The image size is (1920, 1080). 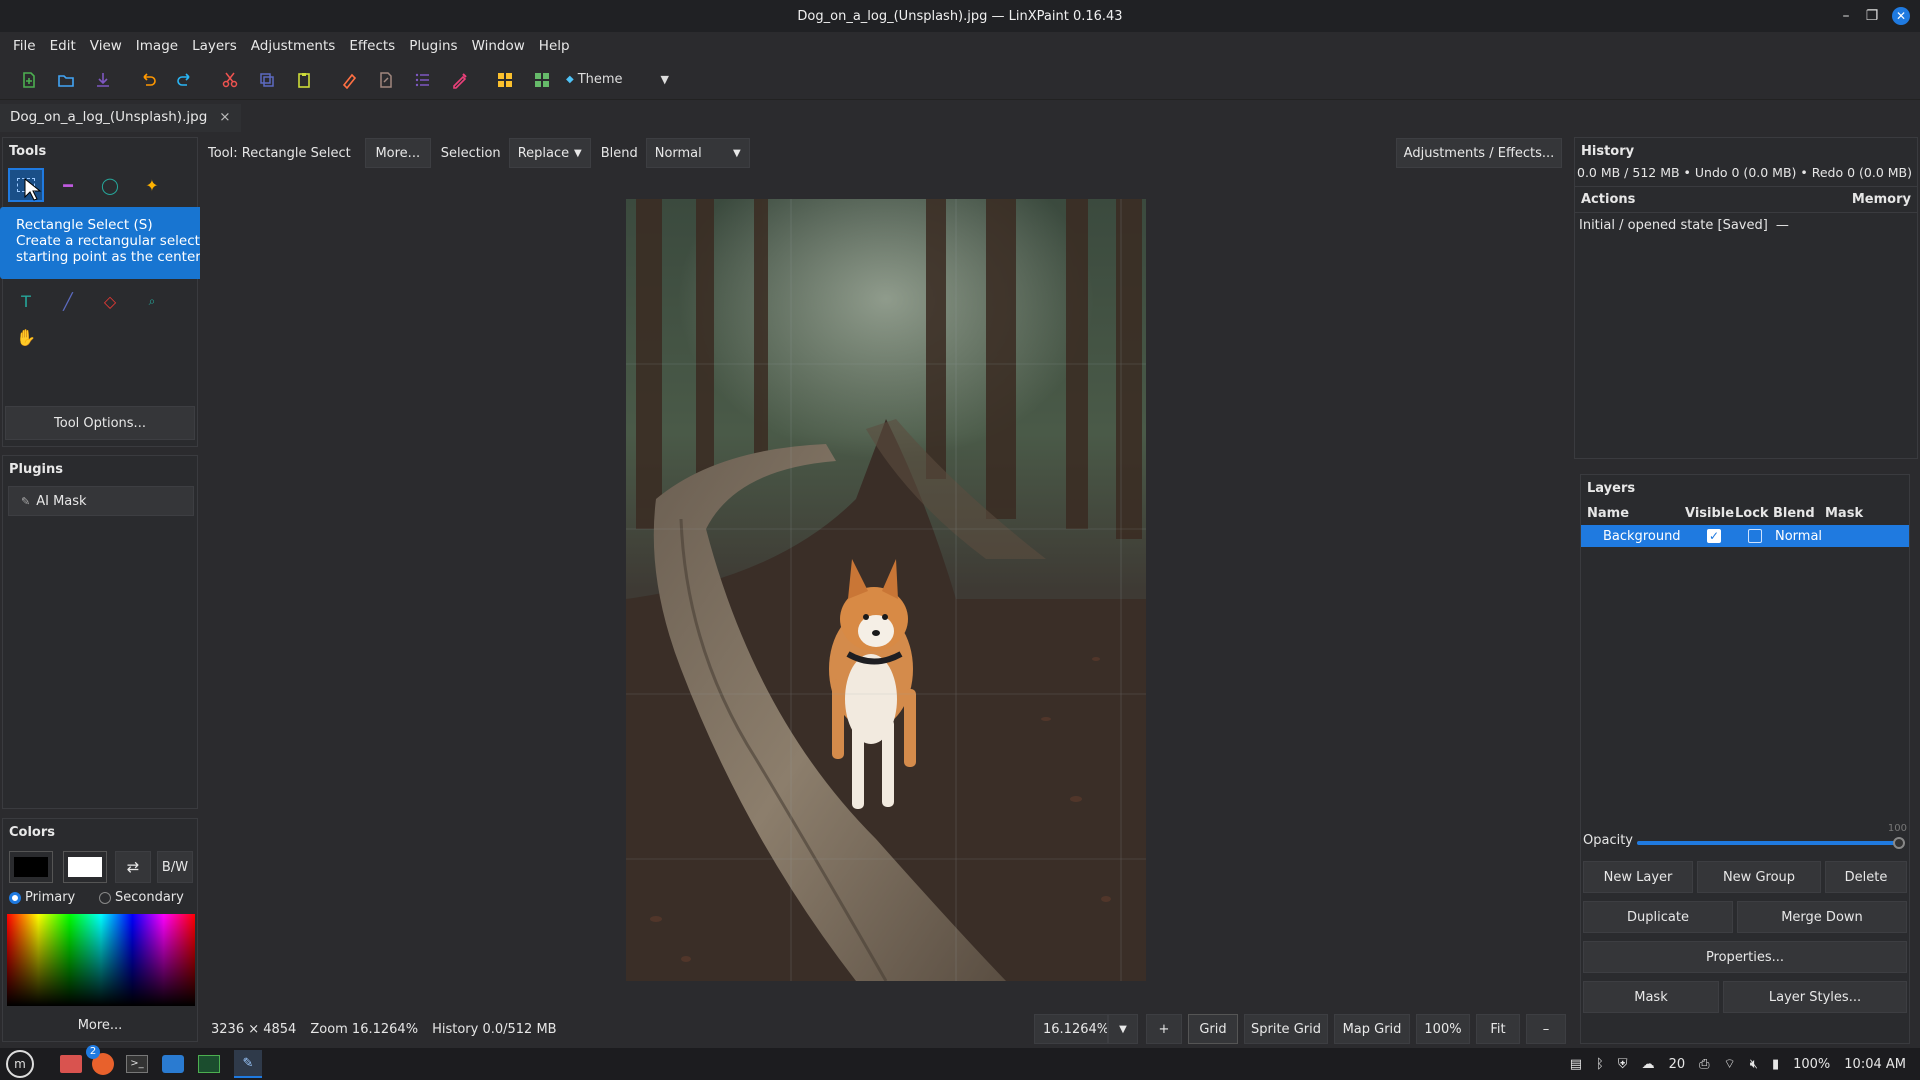 What do you see at coordinates (110, 185) in the screenshot?
I see `ellipse-select-icon: ◯` at bounding box center [110, 185].